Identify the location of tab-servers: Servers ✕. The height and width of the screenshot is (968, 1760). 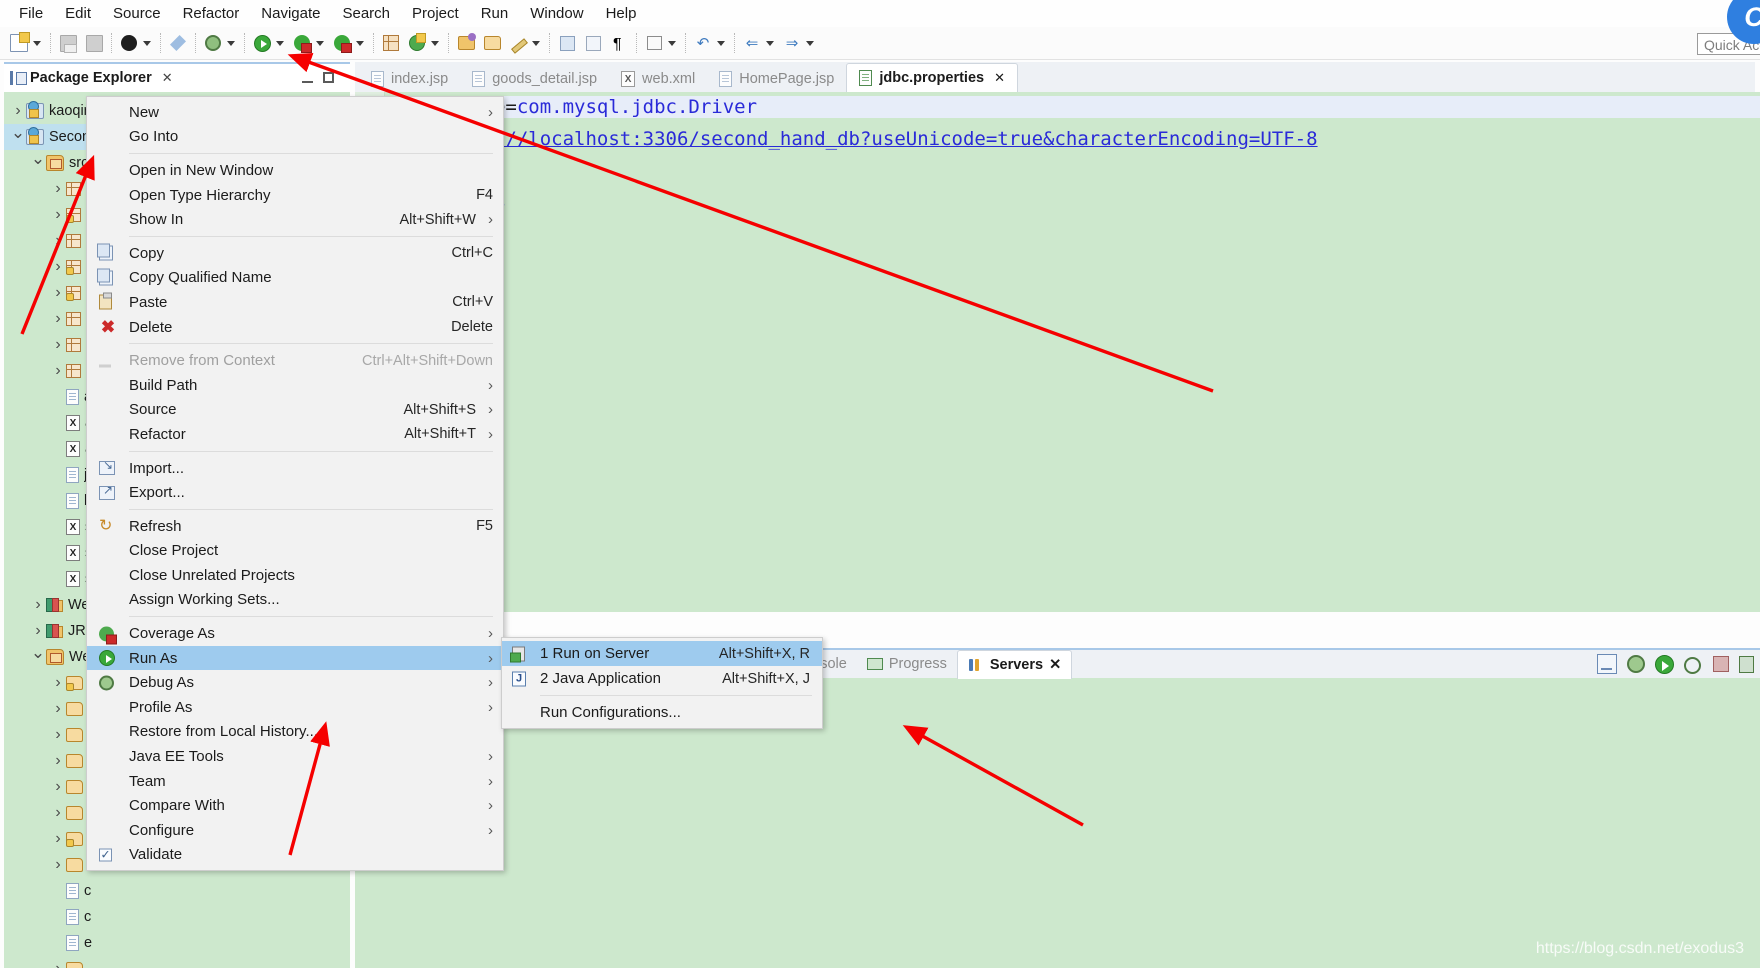
(1014, 664).